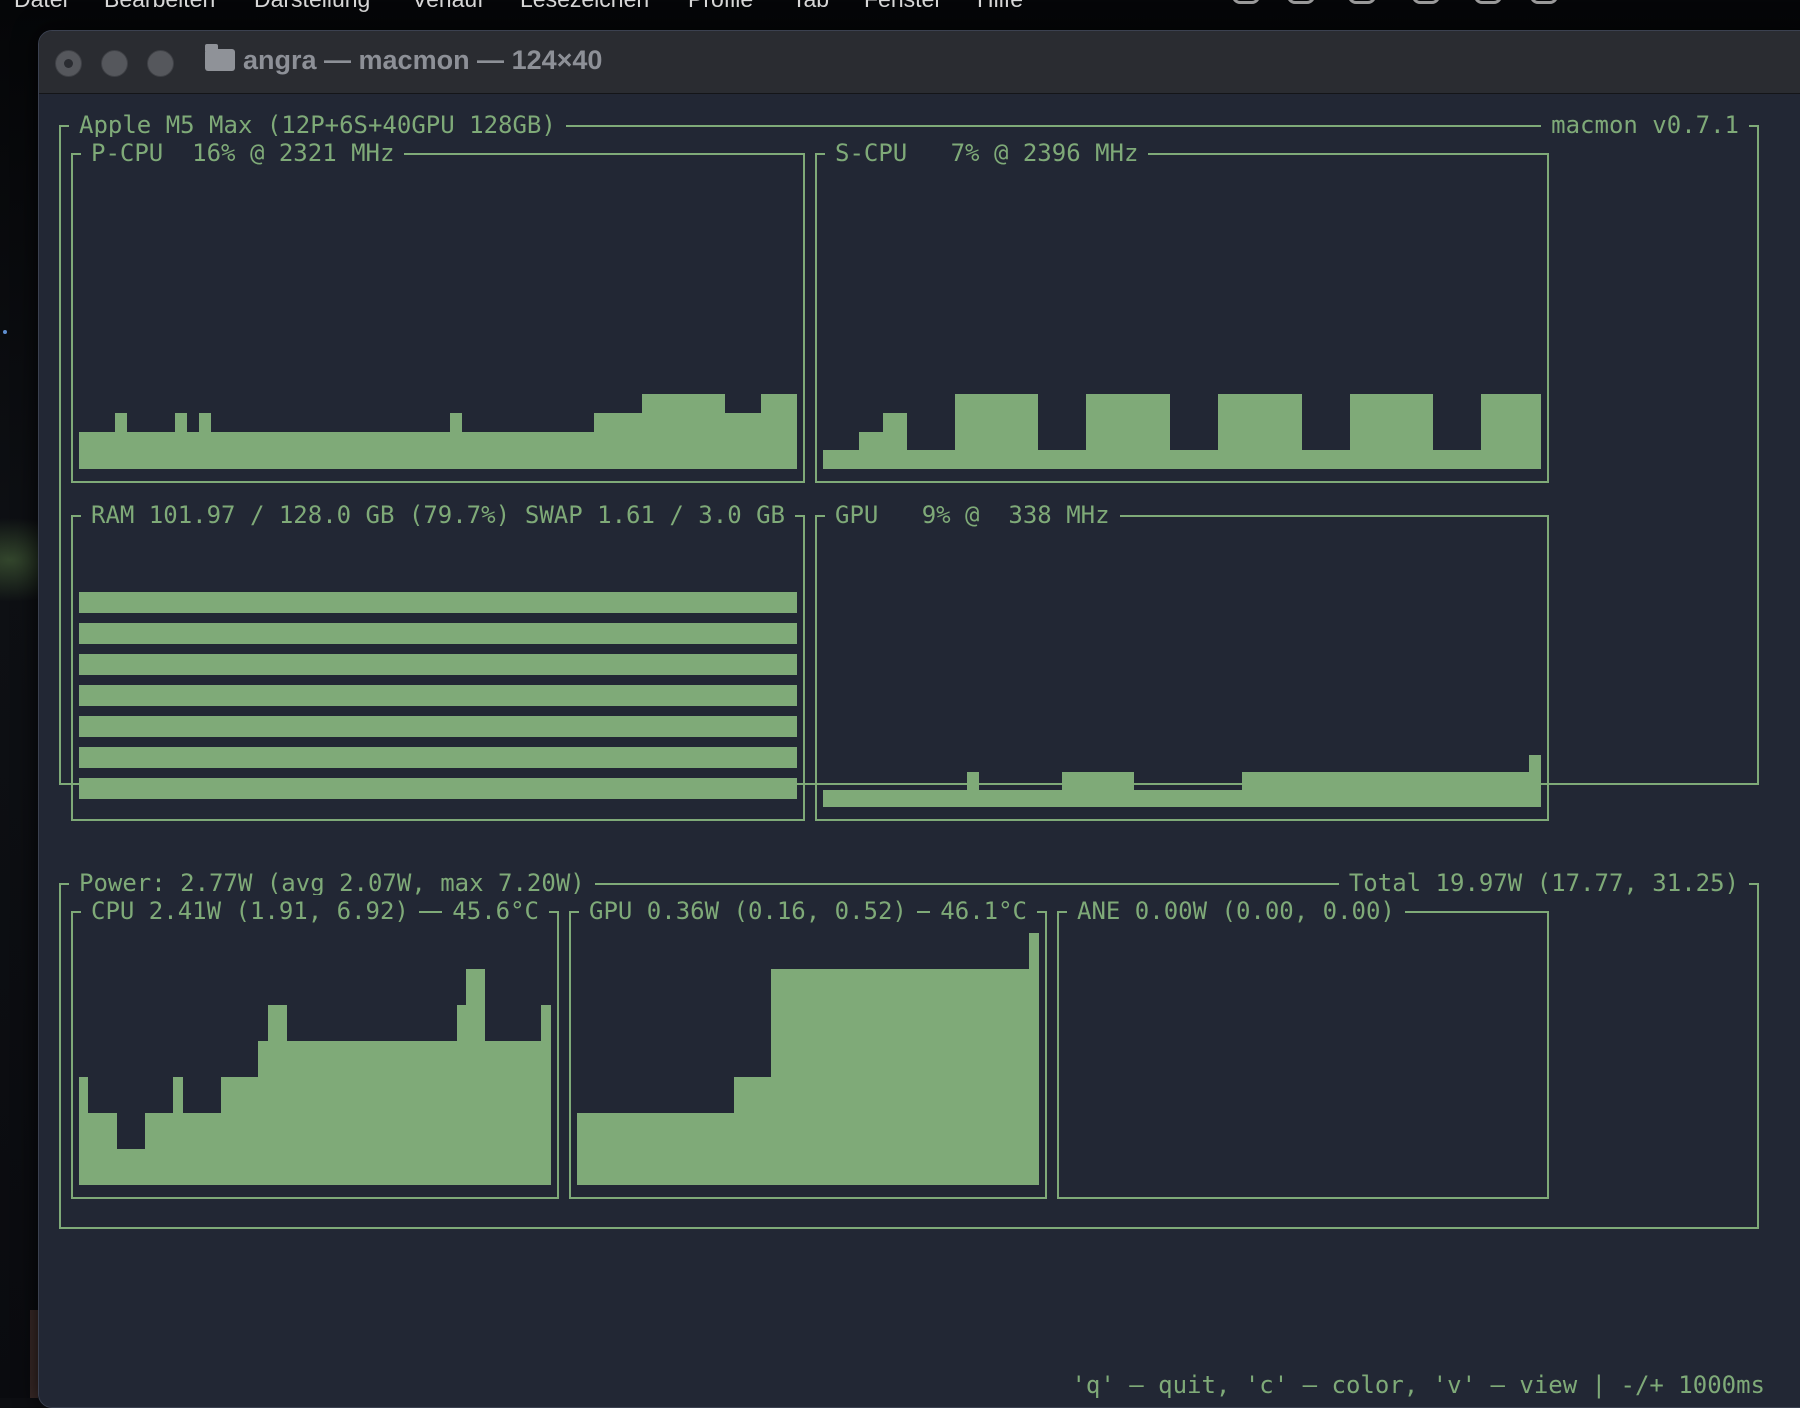  Describe the element at coordinates (114, 63) in the screenshot. I see `minimize-button` at that location.